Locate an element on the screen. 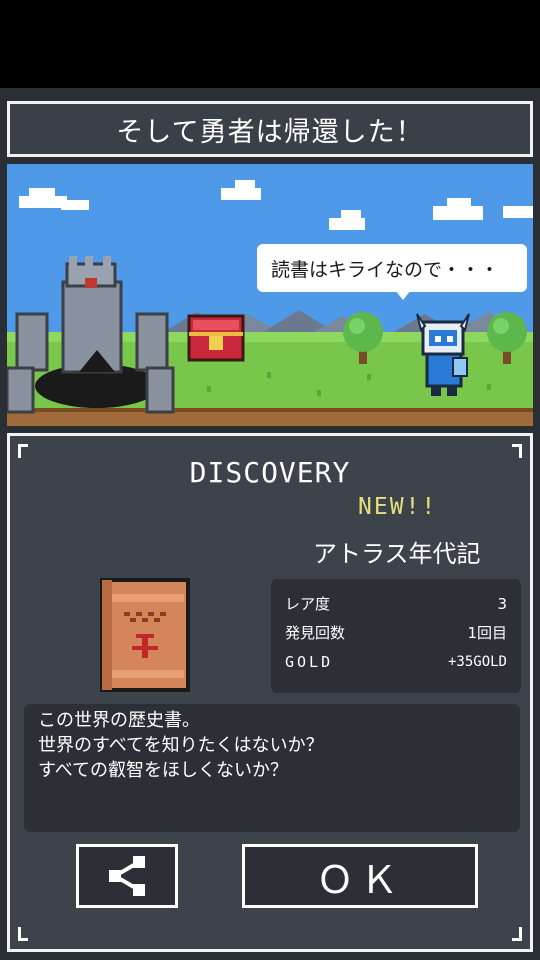 The height and width of the screenshot is (960, 540). clouds is located at coordinates (276, 205).